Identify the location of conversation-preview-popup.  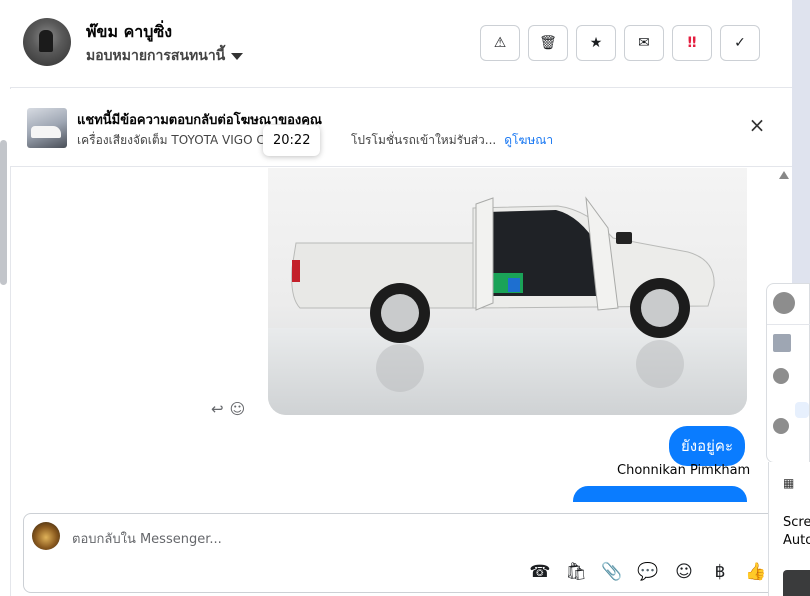
(788, 373).